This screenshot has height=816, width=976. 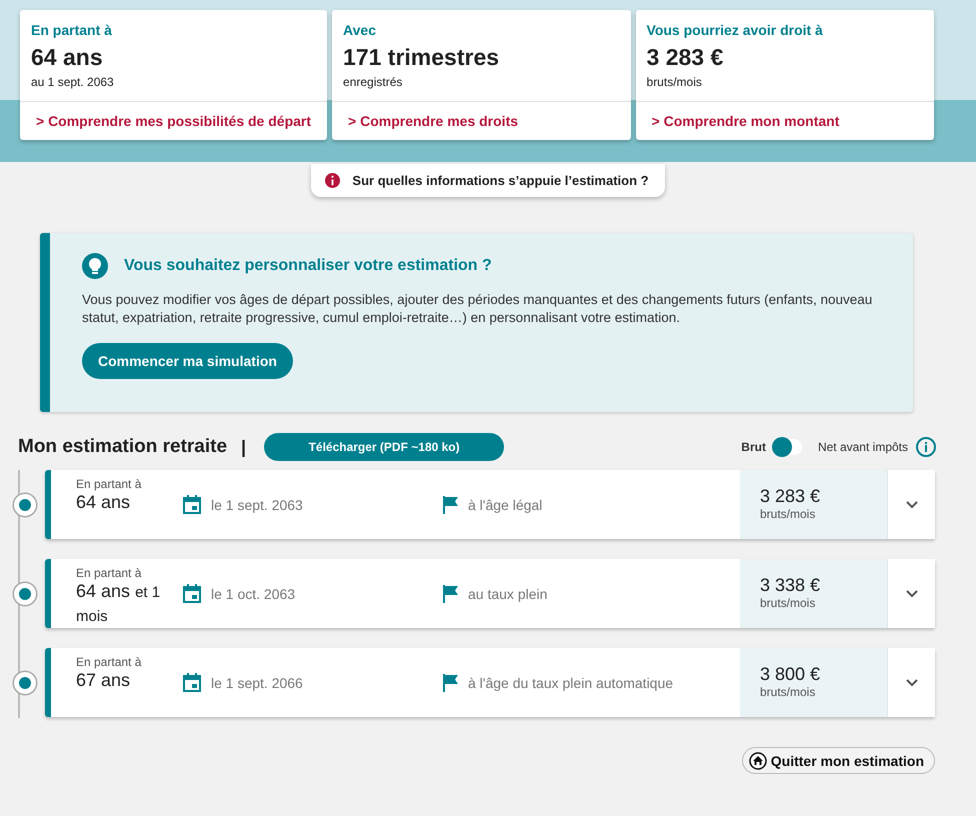 What do you see at coordinates (508, 594) in the screenshot?
I see `condition-text: au taux plein` at bounding box center [508, 594].